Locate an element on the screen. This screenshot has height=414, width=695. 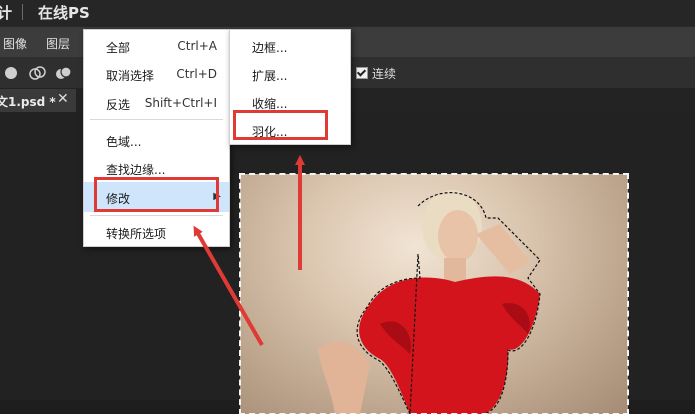
annotation-arrows is located at coordinates (249, 250).